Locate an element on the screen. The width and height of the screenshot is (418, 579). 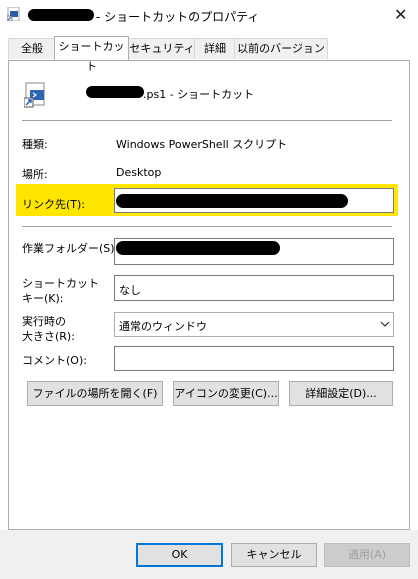
powershell-shortcut-icon is located at coordinates (34, 95).